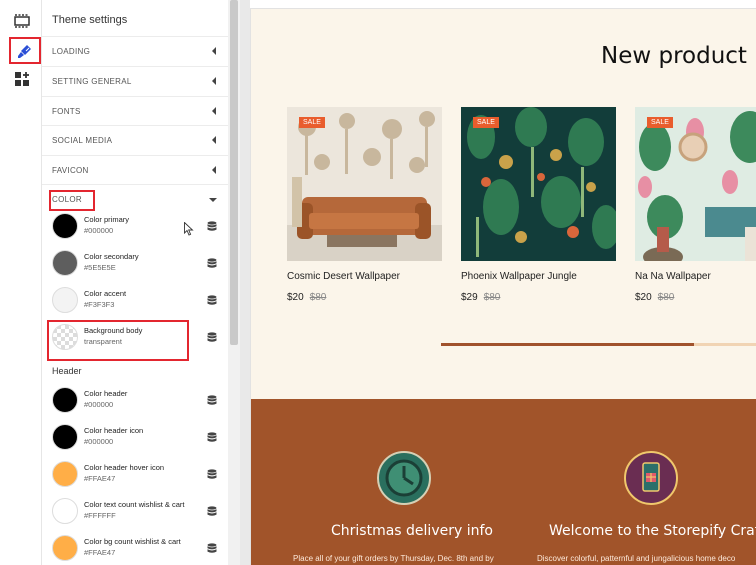  I want to click on panel-title: Theme settings, so click(90, 20).